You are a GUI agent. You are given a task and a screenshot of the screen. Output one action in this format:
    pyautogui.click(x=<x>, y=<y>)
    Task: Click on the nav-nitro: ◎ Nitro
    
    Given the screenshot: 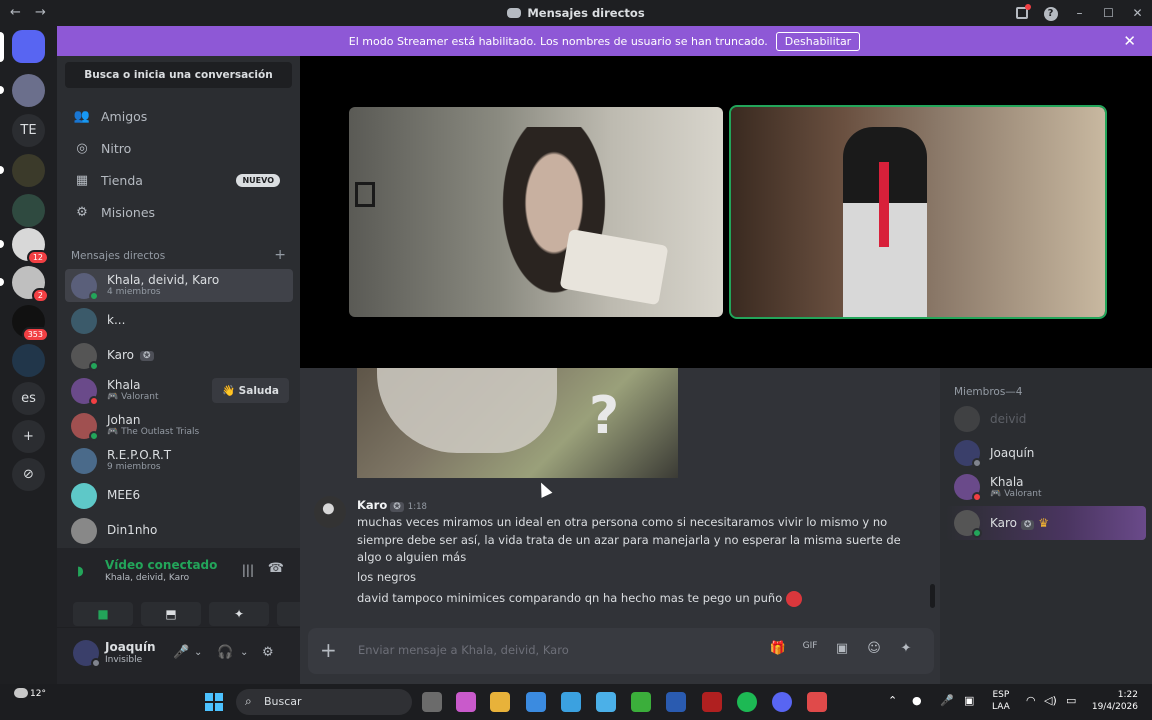 What is the action you would take?
    pyautogui.click(x=178, y=148)
    